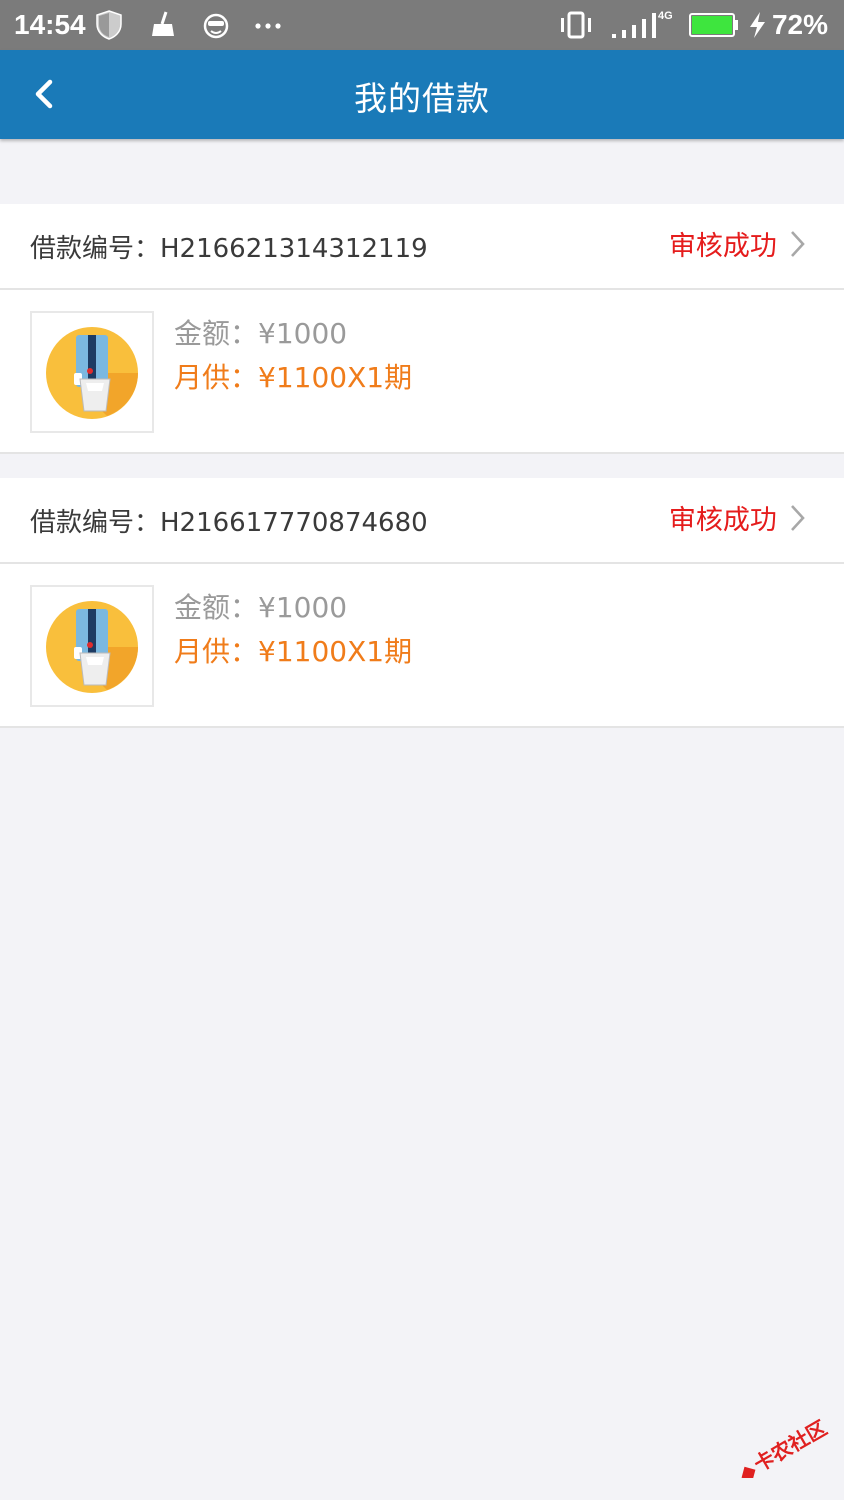 The image size is (844, 1500). Describe the element at coordinates (216, 26) in the screenshot. I see `face-icon` at that location.